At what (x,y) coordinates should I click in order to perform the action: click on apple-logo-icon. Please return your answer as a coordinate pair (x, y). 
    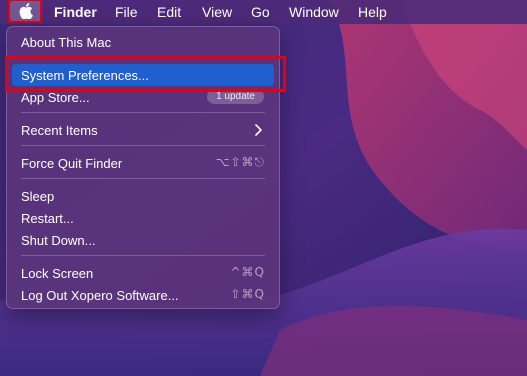
    Looking at the image, I should click on (26, 11).